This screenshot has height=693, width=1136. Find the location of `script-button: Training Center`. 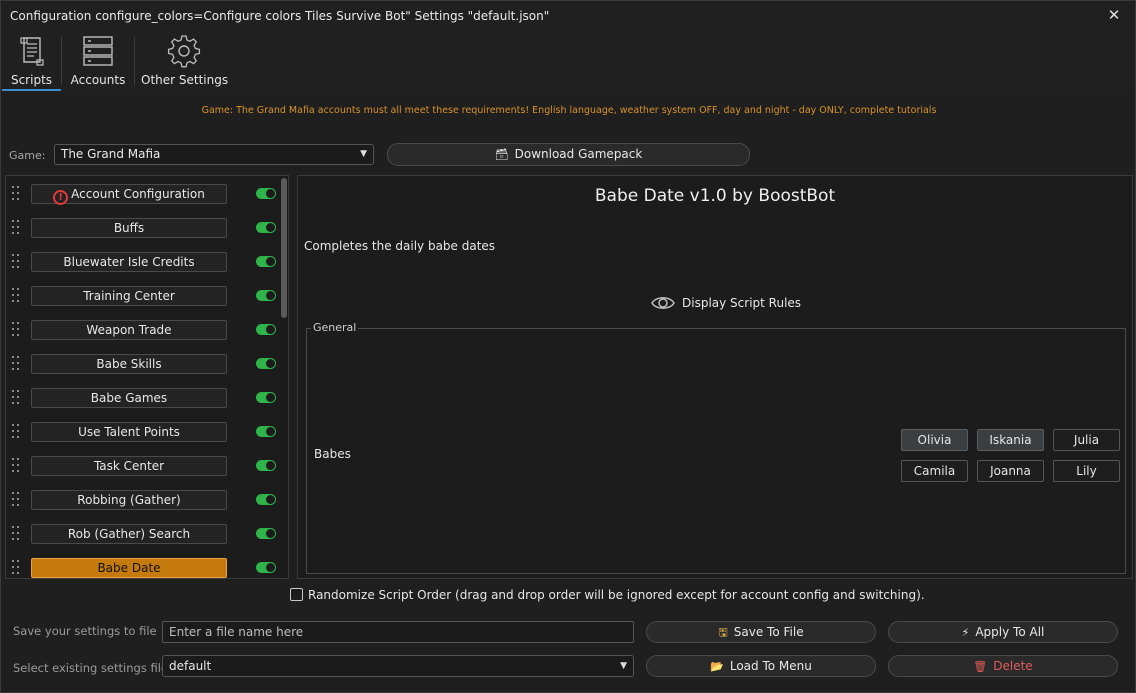

script-button: Training Center is located at coordinates (129, 296).